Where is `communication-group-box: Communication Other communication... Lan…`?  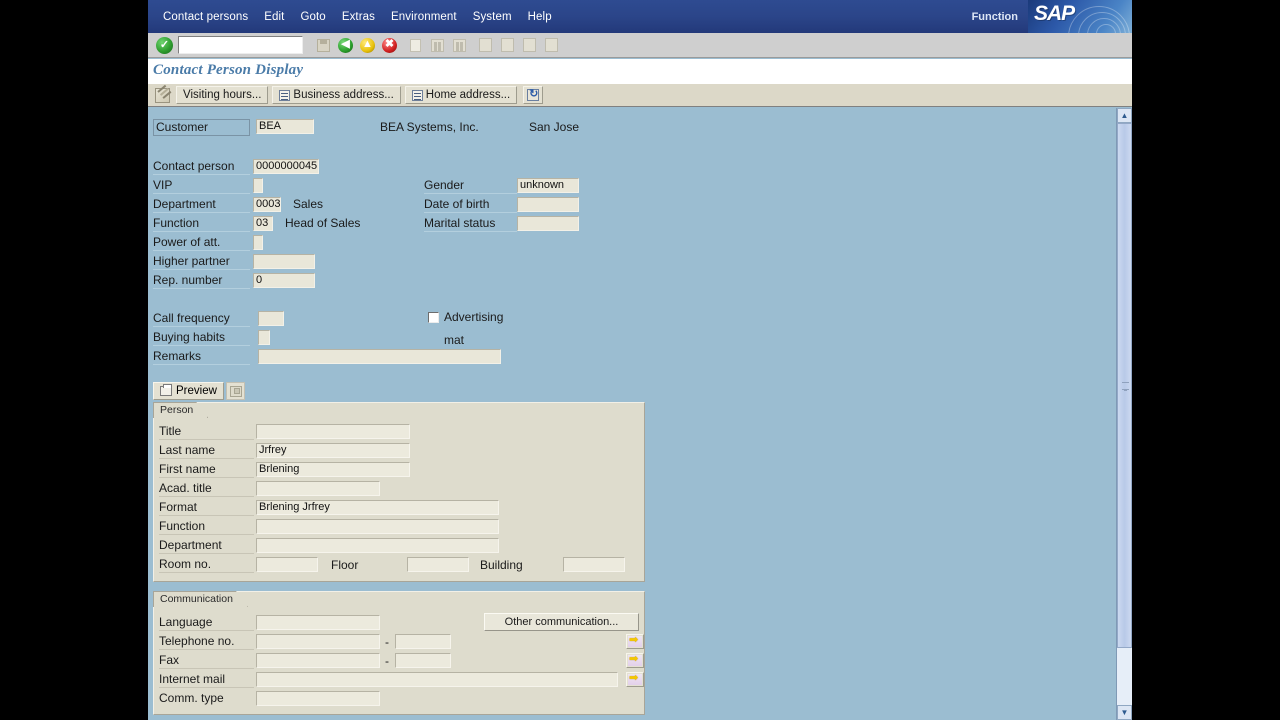 communication-group-box: Communication Other communication... Lan… is located at coordinates (399, 653).